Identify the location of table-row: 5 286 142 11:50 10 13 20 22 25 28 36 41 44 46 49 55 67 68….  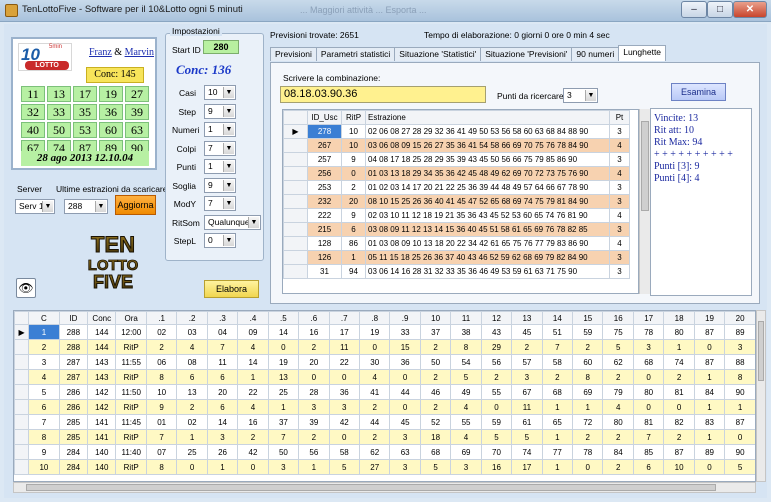
(384, 392).